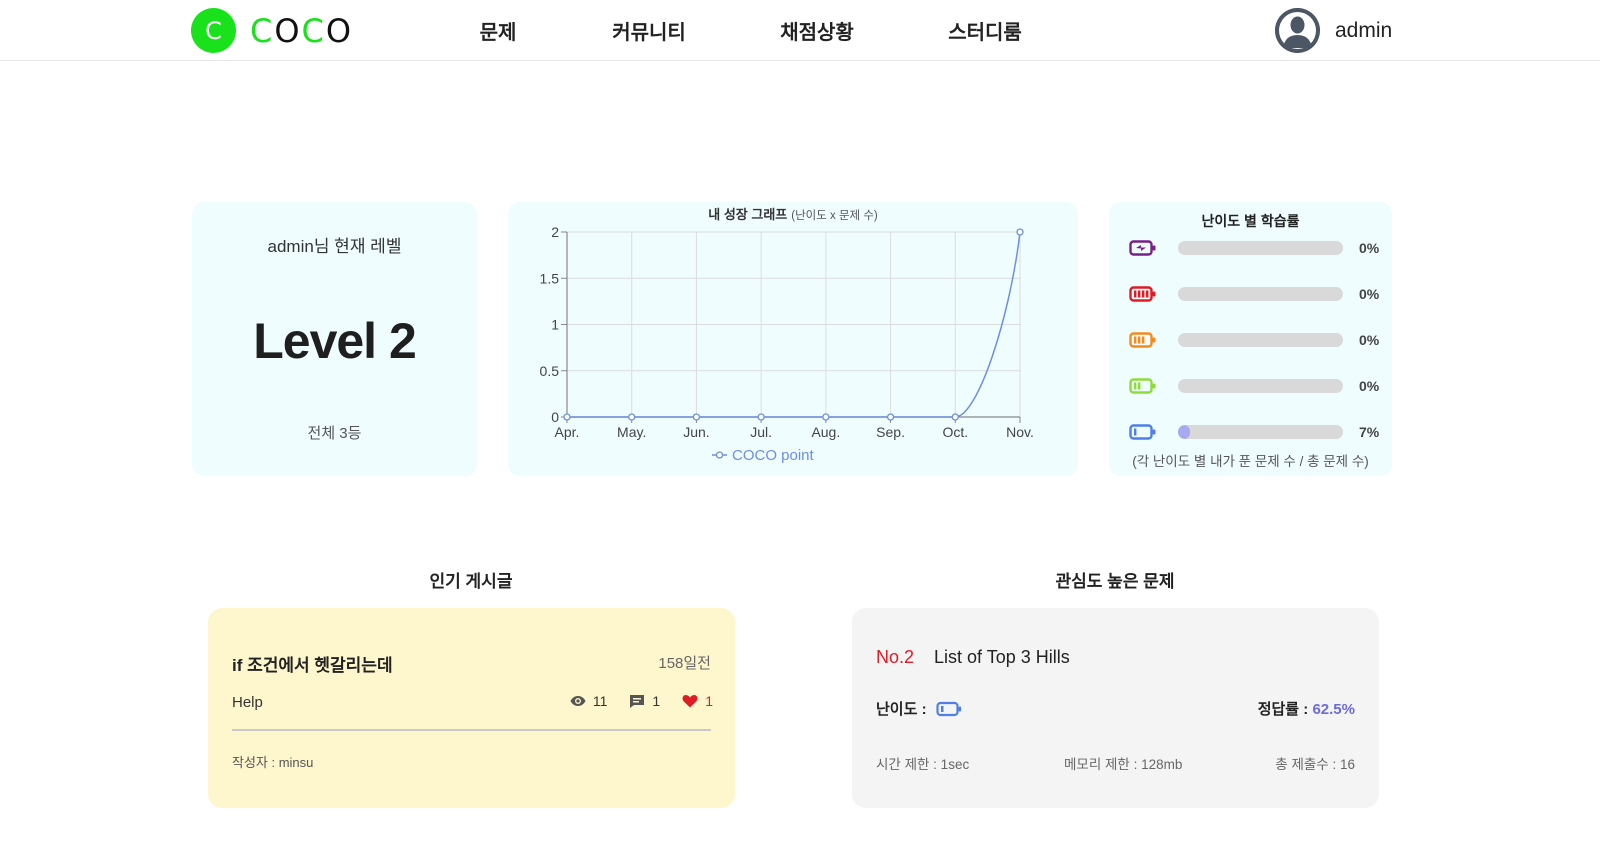  What do you see at coordinates (247, 702) in the screenshot?
I see `post-category: Help` at bounding box center [247, 702].